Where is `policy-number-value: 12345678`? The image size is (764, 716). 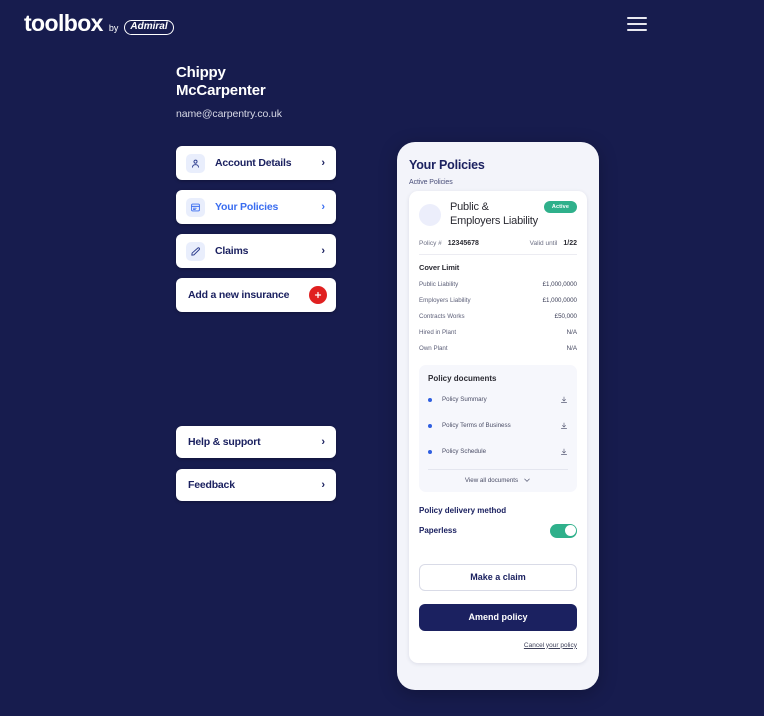 policy-number-value: 12345678 is located at coordinates (463, 243).